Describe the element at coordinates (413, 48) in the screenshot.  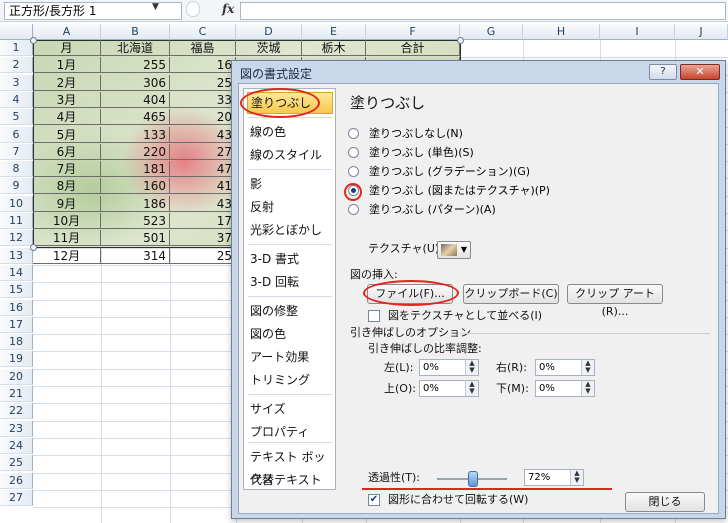
I see `table-header-cell: 合計` at that location.